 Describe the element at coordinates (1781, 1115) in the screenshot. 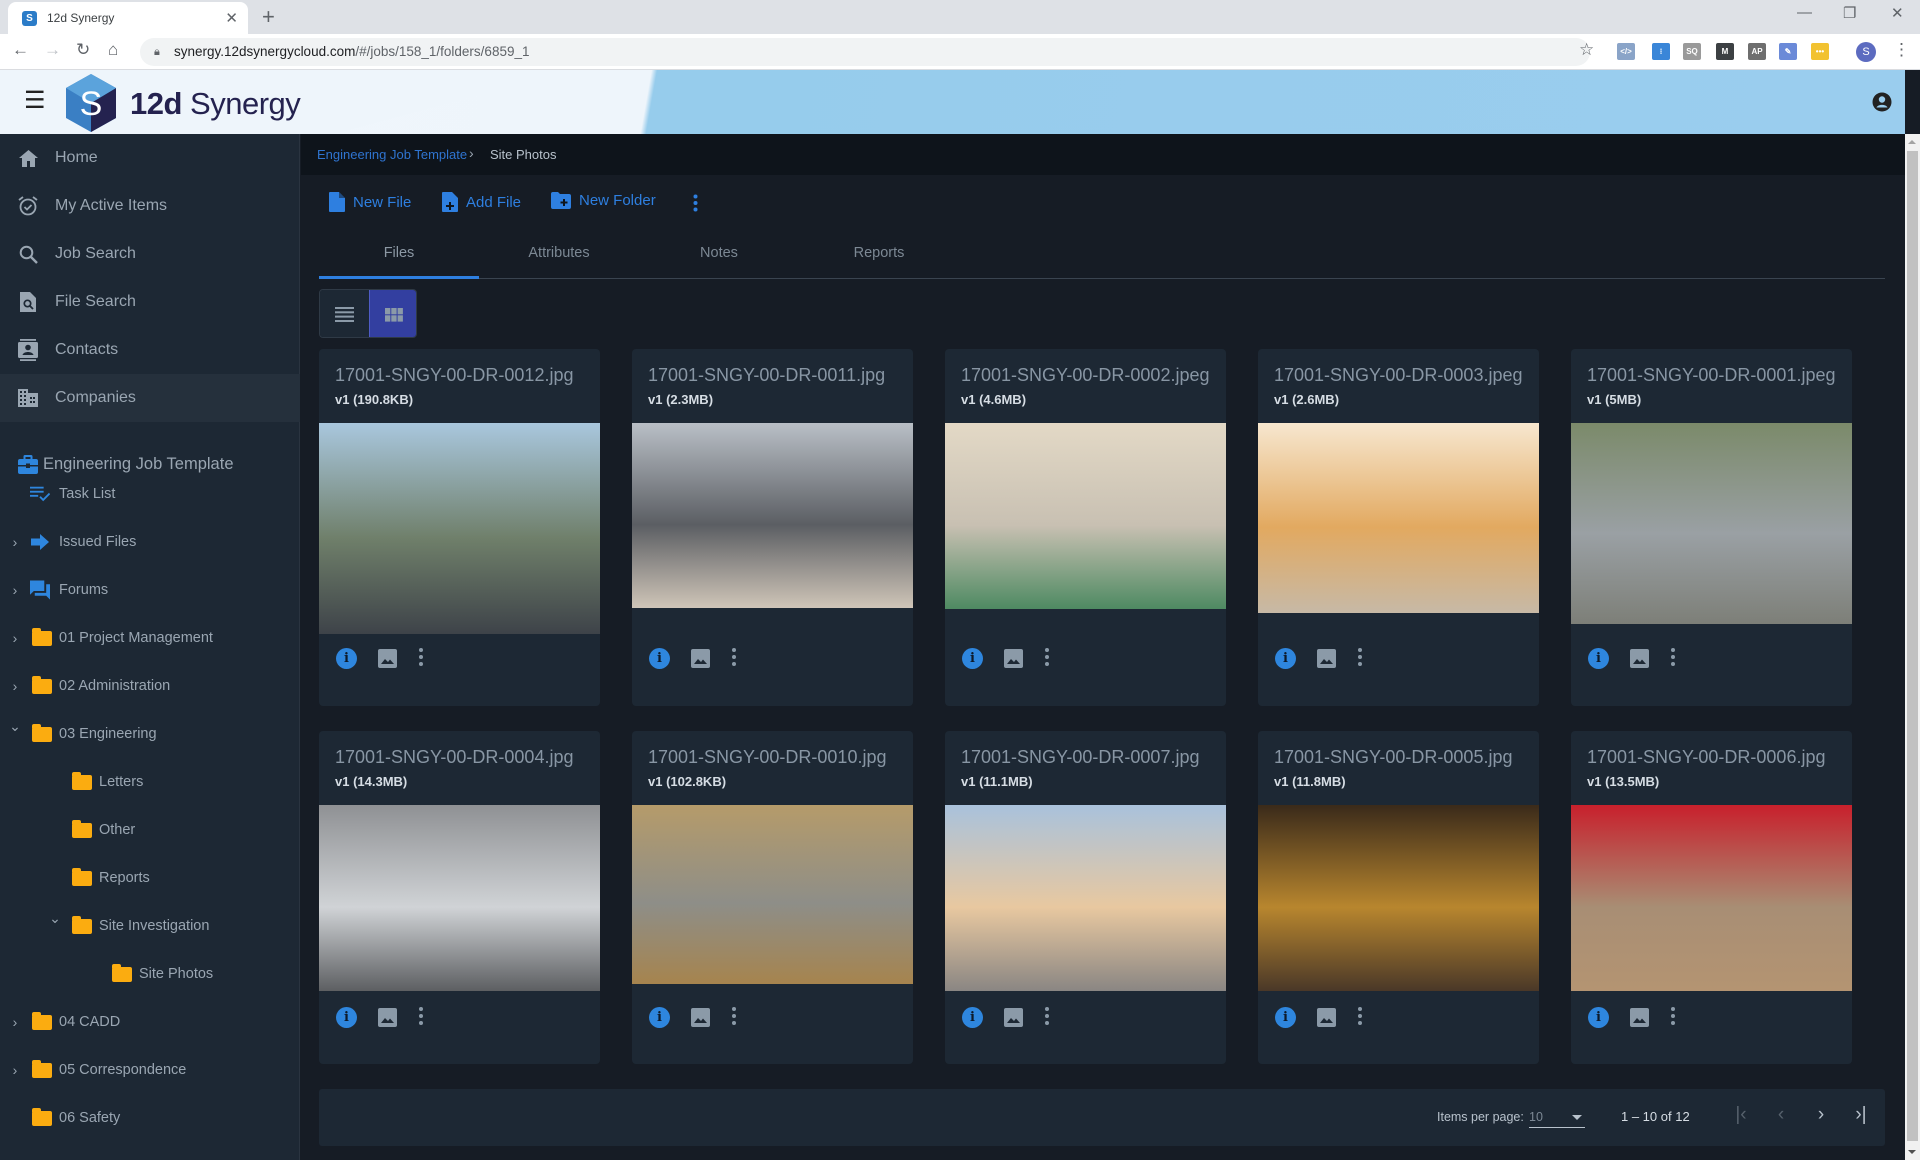

I see `previous-page-button: ‹` at that location.